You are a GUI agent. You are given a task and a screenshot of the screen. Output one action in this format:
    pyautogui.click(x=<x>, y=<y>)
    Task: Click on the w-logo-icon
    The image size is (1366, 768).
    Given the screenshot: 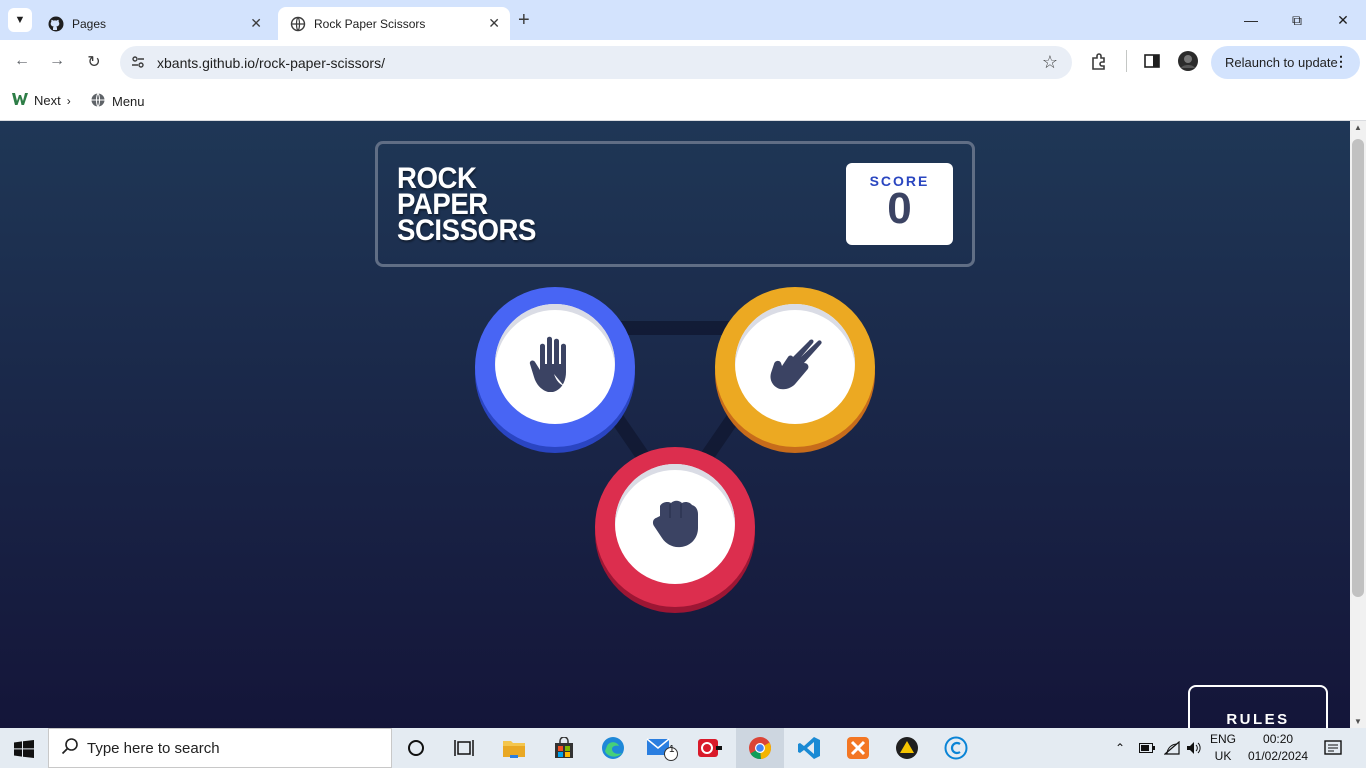 What is the action you would take?
    pyautogui.click(x=20, y=100)
    